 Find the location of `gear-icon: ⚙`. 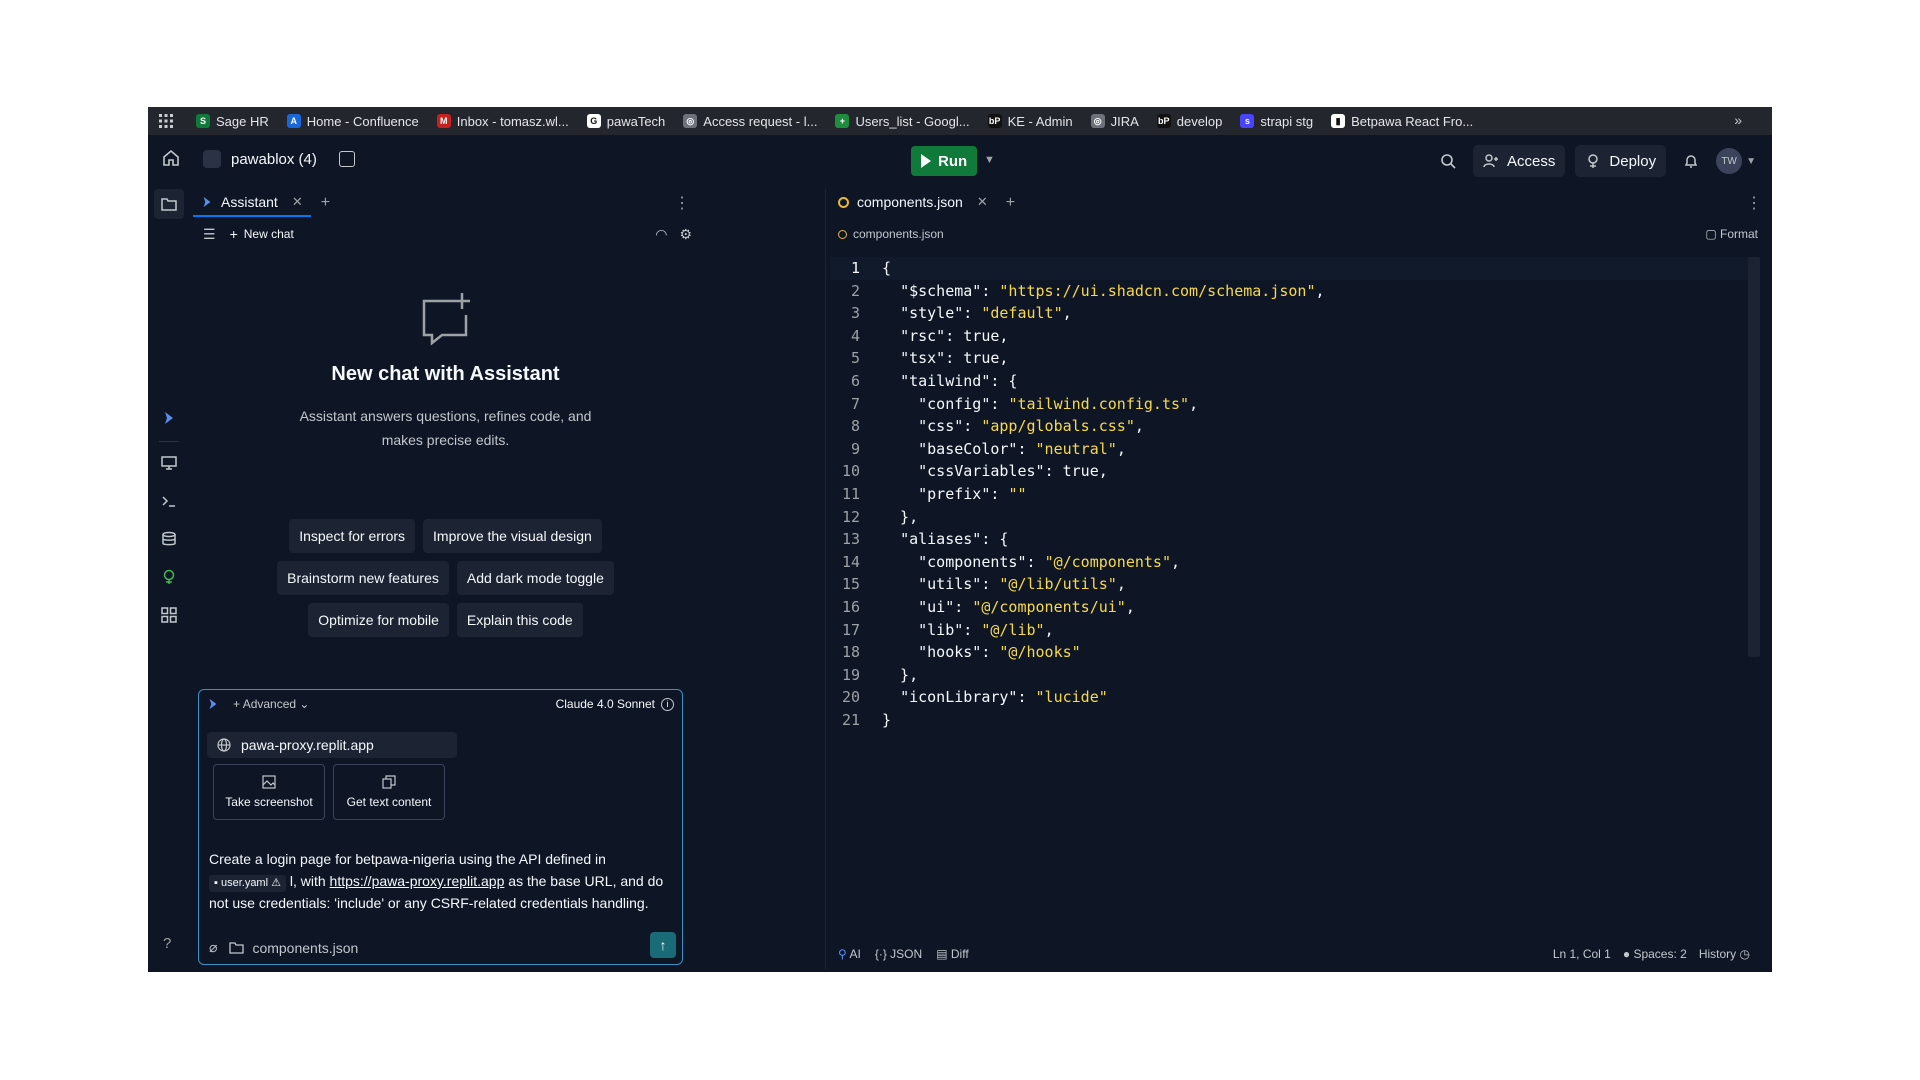

gear-icon: ⚙ is located at coordinates (685, 234).